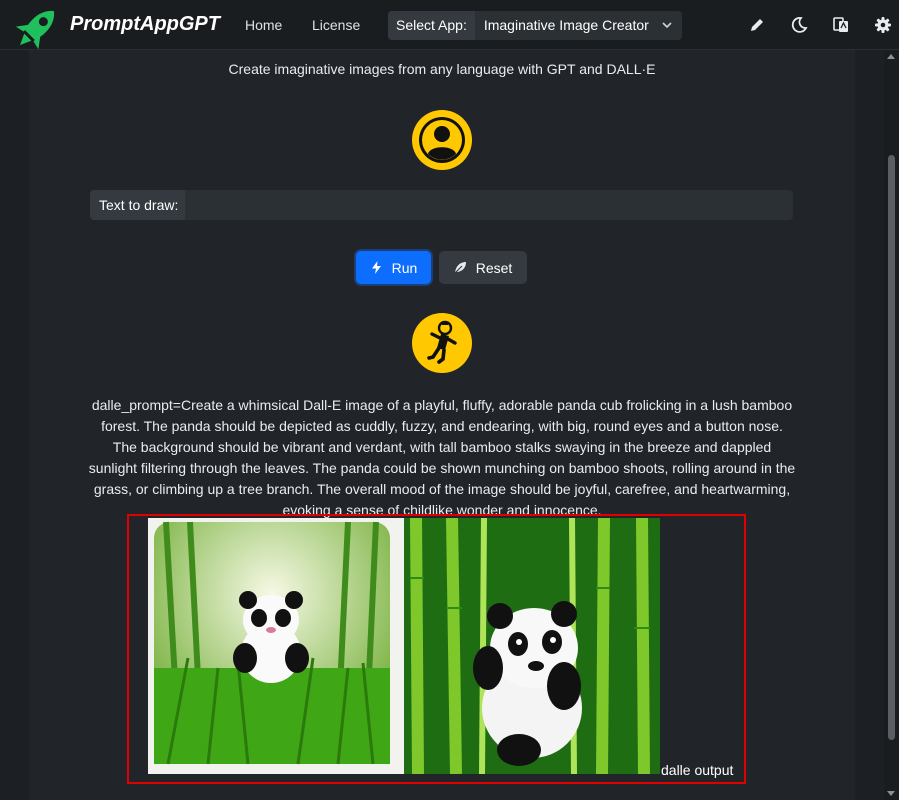 The image size is (899, 800). What do you see at coordinates (667, 25) in the screenshot?
I see `chevron-down-icon` at bounding box center [667, 25].